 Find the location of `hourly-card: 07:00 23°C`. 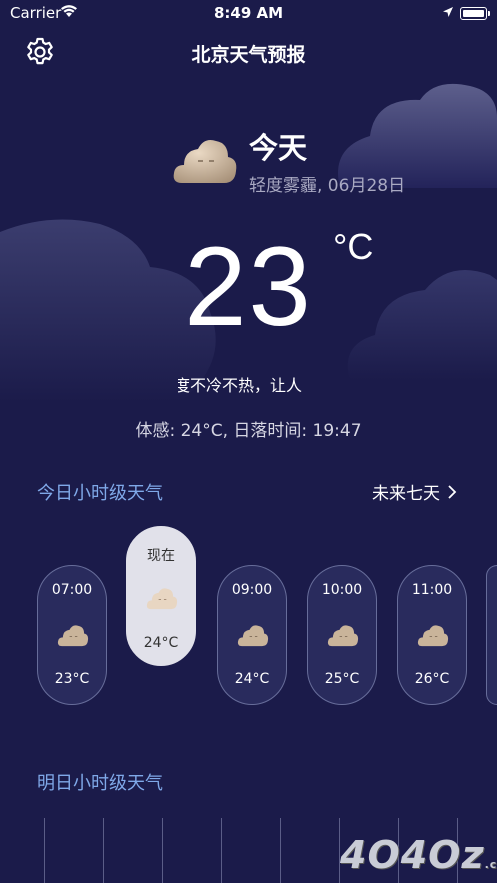

hourly-card: 07:00 23°C is located at coordinates (72, 635).